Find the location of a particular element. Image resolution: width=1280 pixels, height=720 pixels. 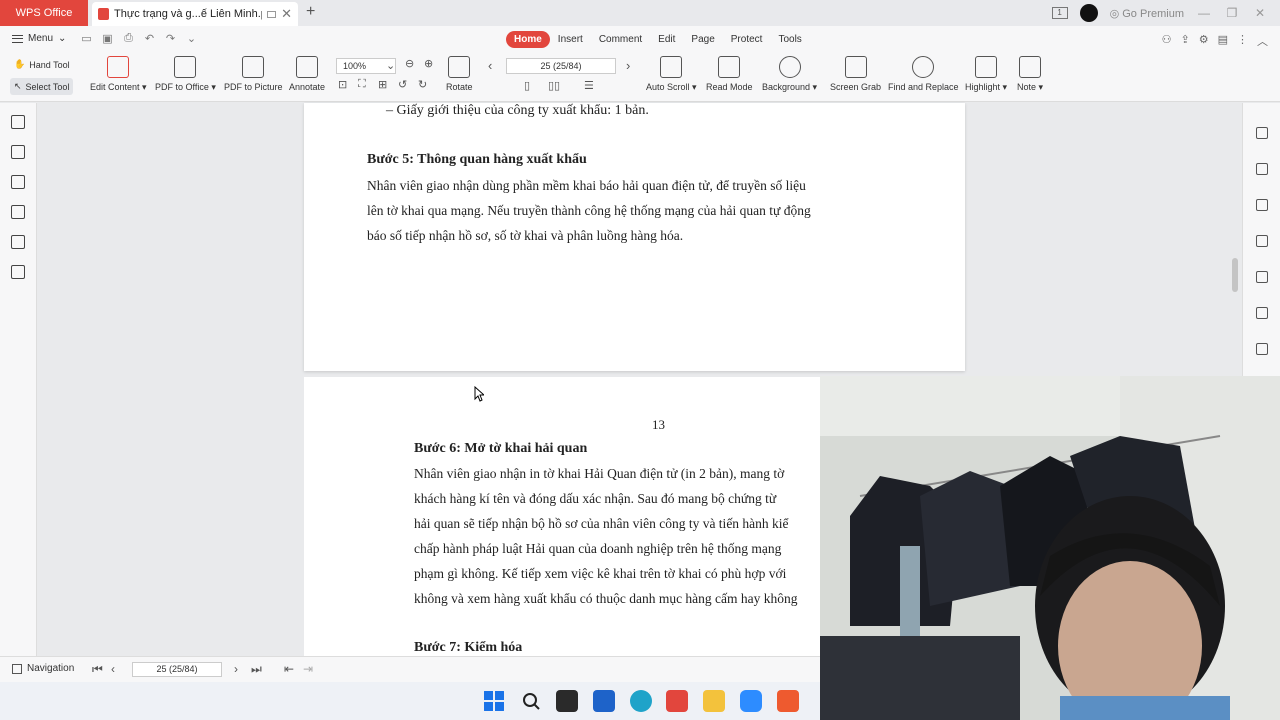

navigation-label: Navigation is located at coordinates (51, 668).